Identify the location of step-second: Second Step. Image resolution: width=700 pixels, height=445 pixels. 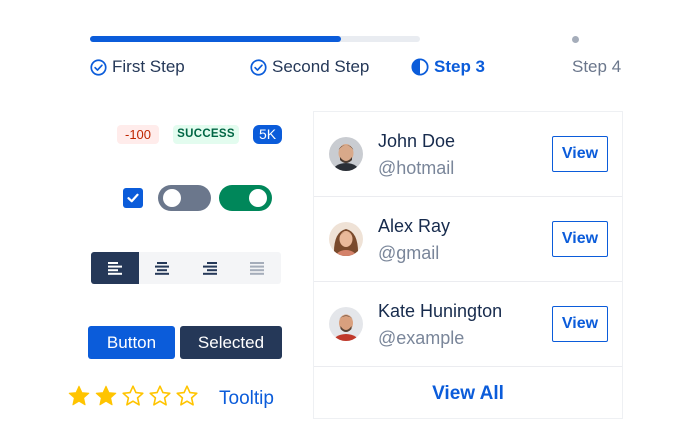
(309, 67).